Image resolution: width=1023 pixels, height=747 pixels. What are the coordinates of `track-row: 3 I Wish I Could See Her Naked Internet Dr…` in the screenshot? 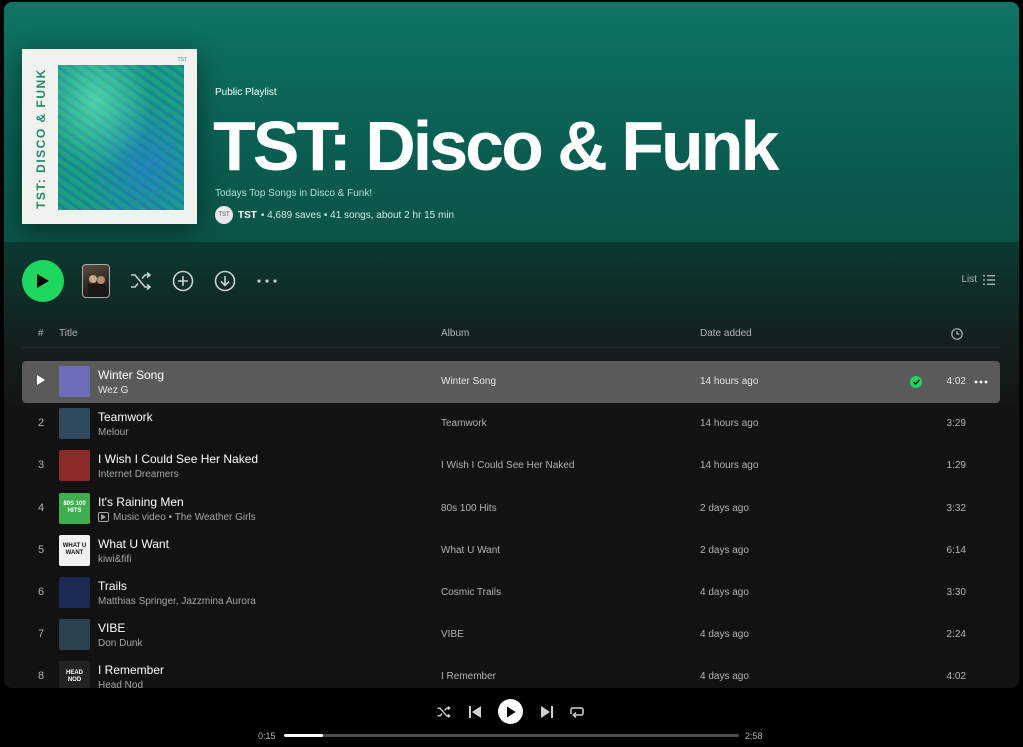 It's located at (511, 466).